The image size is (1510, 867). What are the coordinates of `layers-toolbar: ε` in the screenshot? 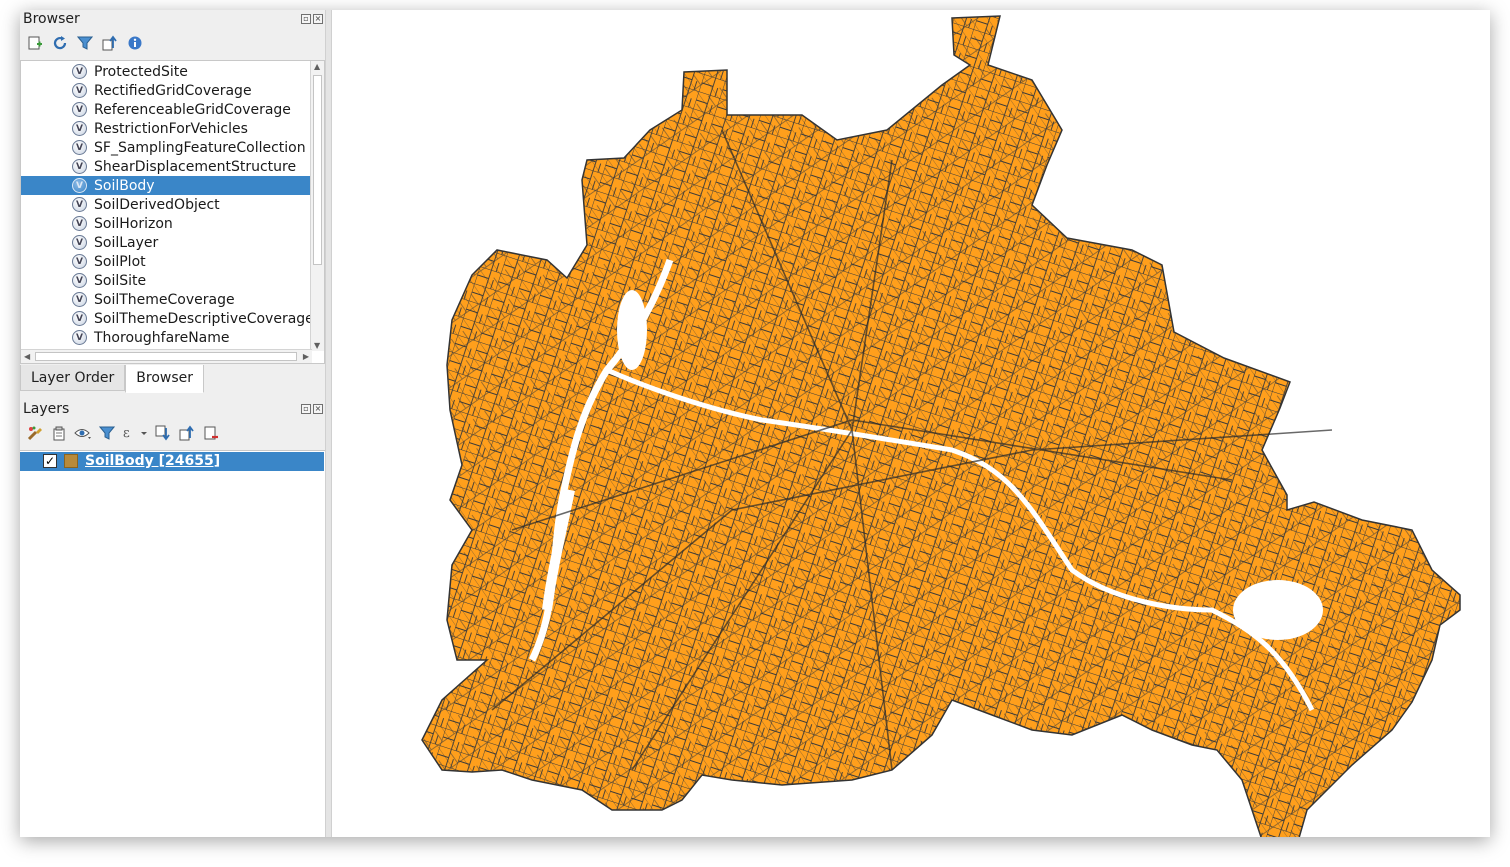 It's located at (123, 433).